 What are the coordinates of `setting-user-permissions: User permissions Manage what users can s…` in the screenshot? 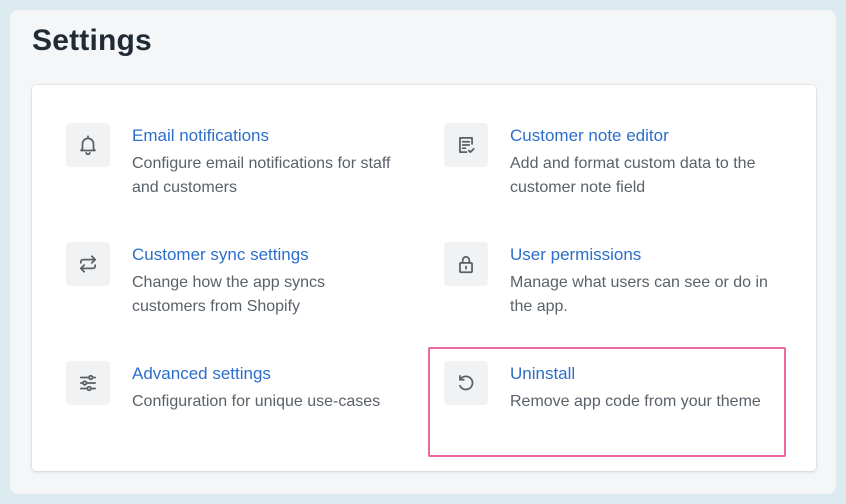 It's located at (608, 284).